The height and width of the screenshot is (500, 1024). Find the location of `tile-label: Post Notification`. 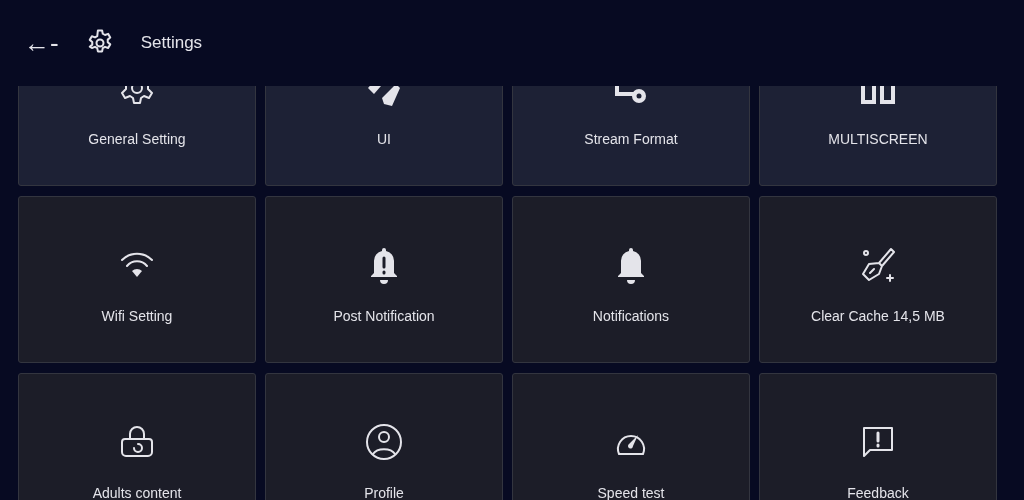

tile-label: Post Notification is located at coordinates (384, 316).